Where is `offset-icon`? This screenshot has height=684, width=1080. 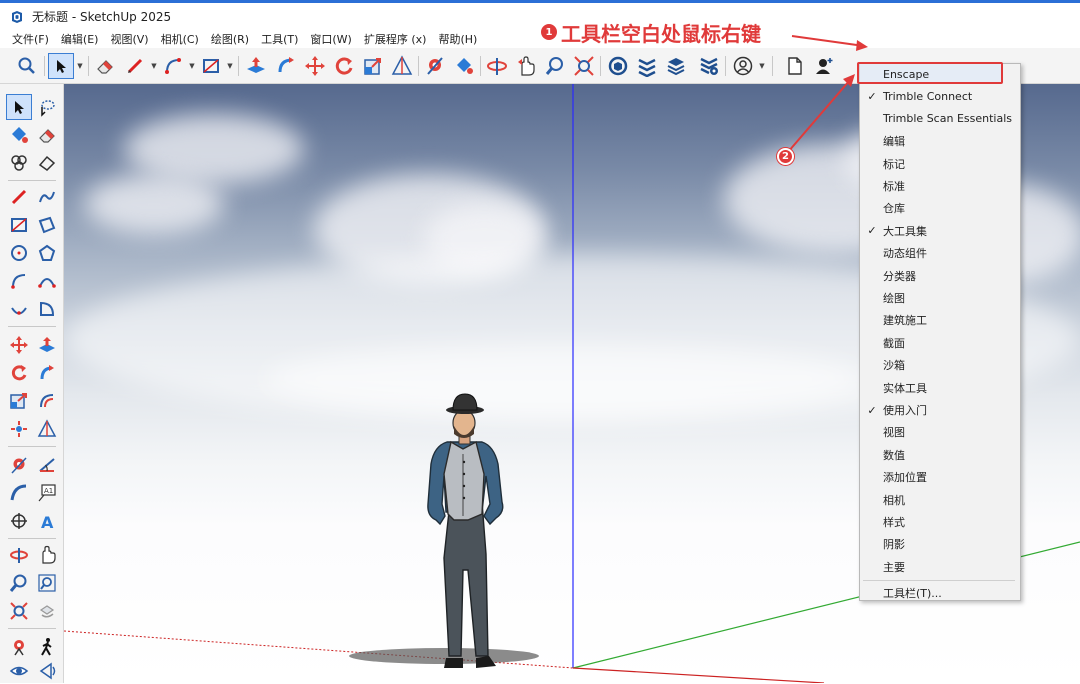
offset-icon is located at coordinates (47, 401).